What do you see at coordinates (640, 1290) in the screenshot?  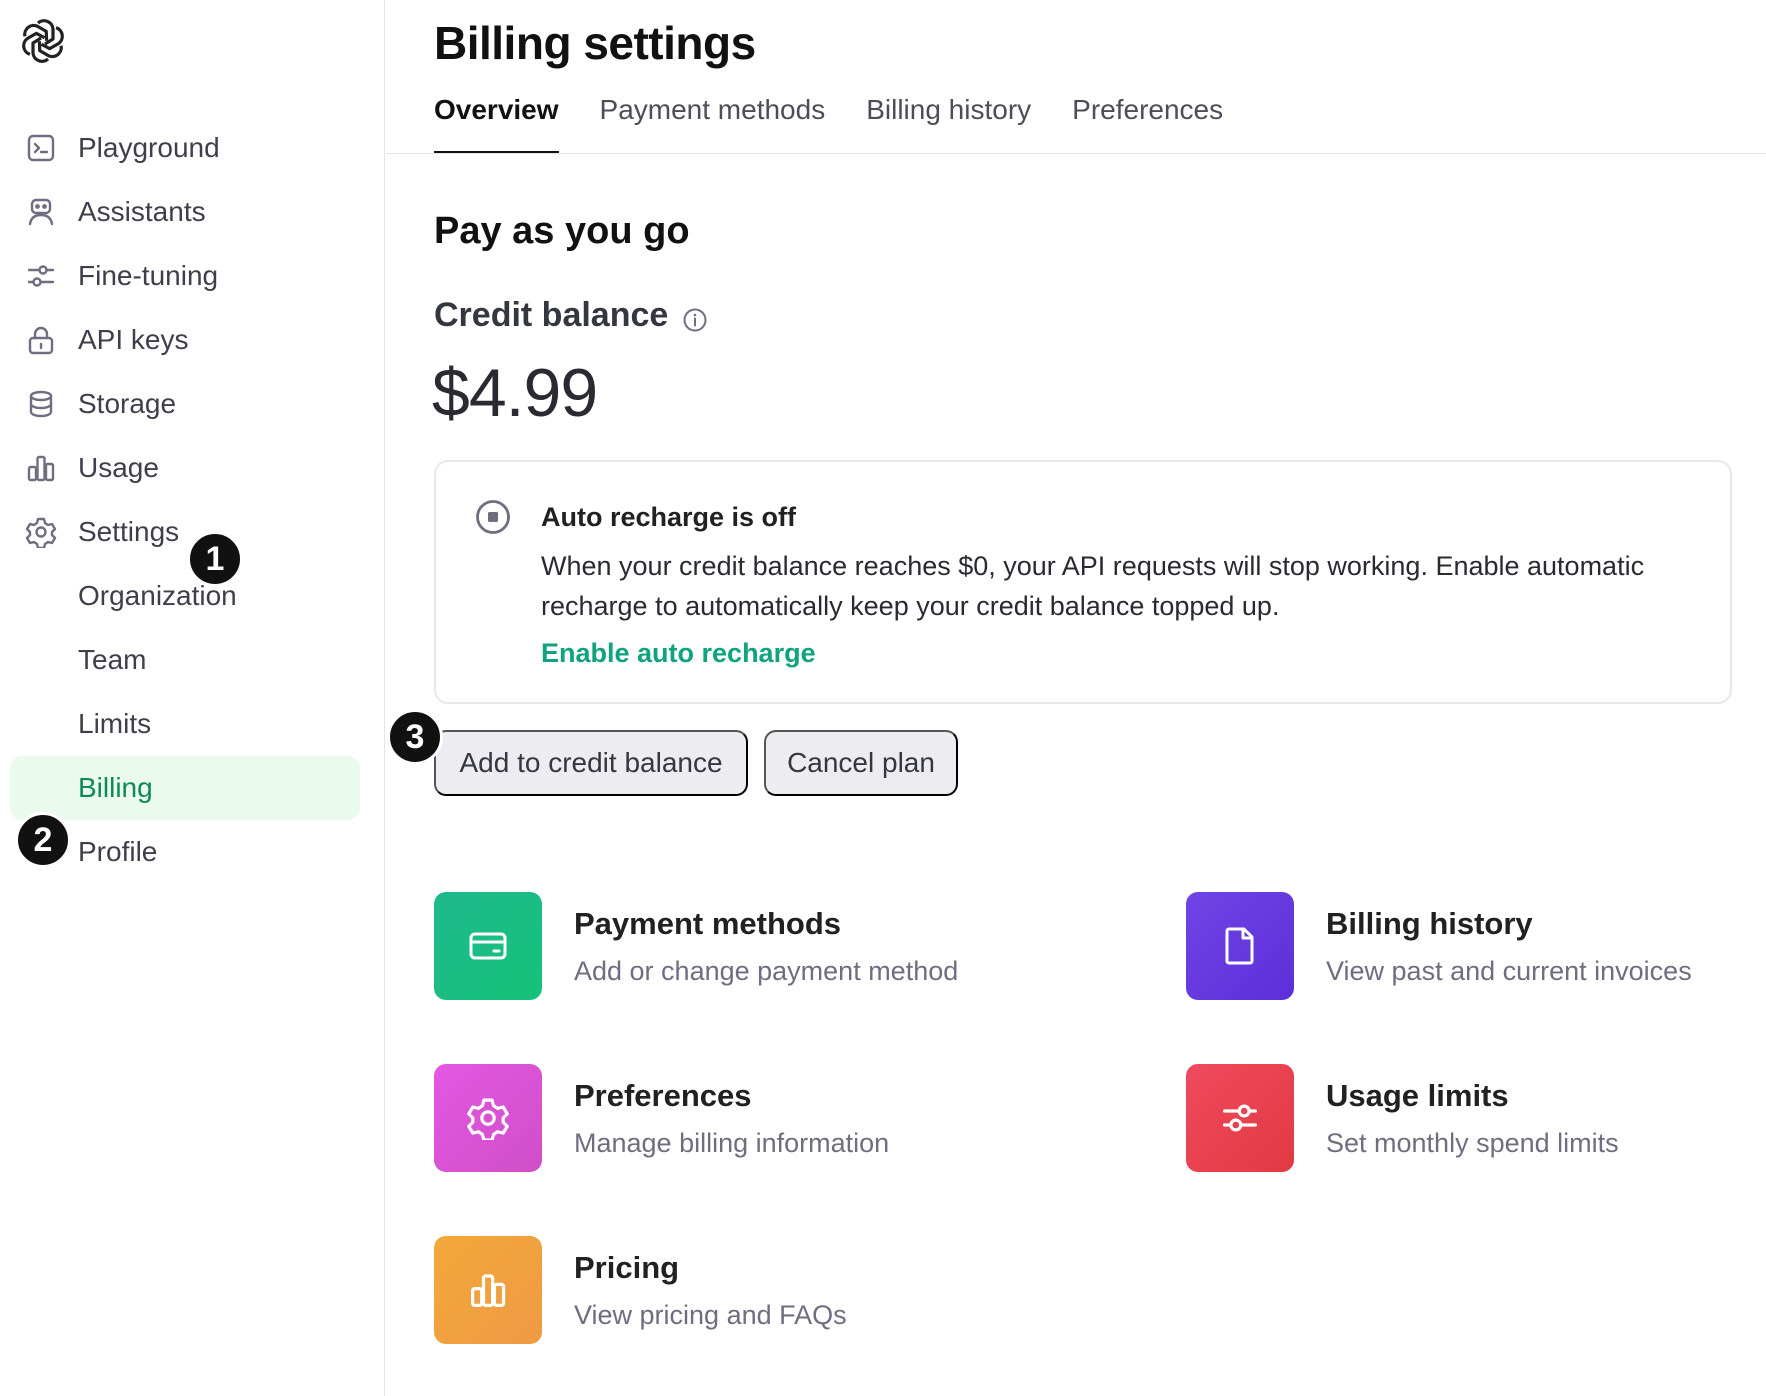 I see `card-pricing: Pricing View pricing and FAQs` at bounding box center [640, 1290].